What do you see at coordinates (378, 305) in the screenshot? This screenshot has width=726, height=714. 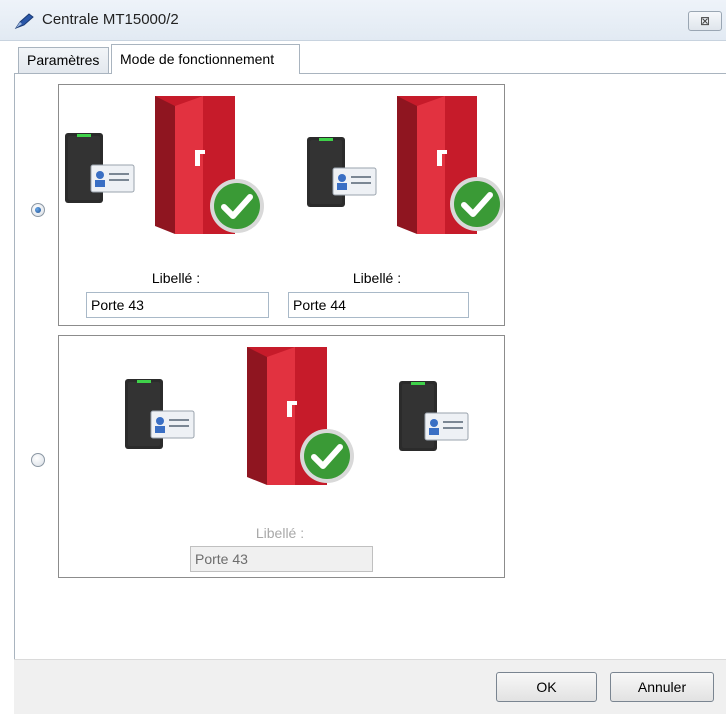 I see `door-2-name-input` at bounding box center [378, 305].